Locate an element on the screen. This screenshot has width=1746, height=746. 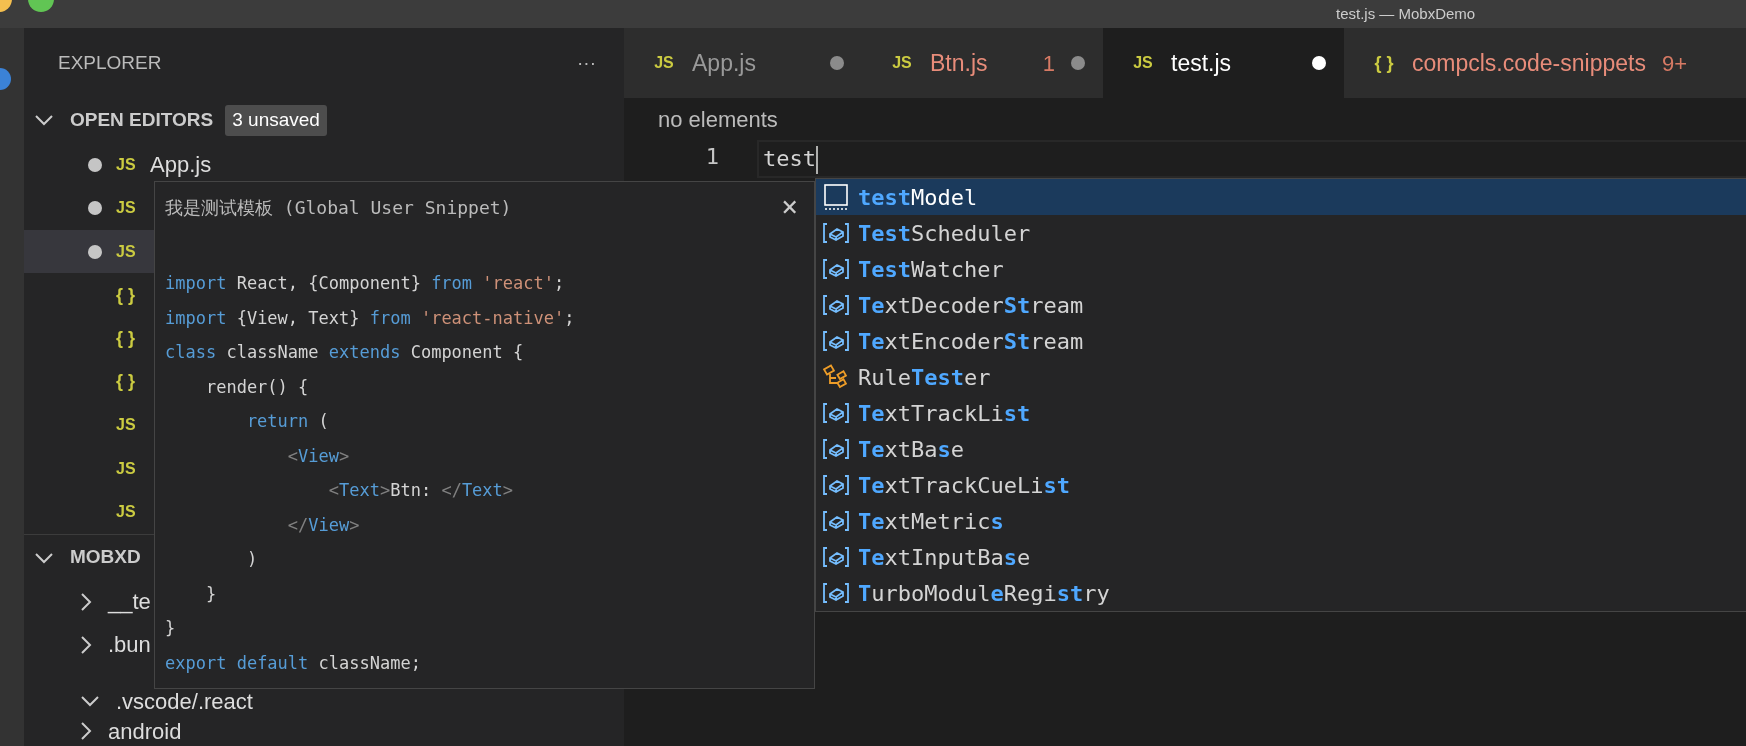
folder-name: android is located at coordinates (145, 731).